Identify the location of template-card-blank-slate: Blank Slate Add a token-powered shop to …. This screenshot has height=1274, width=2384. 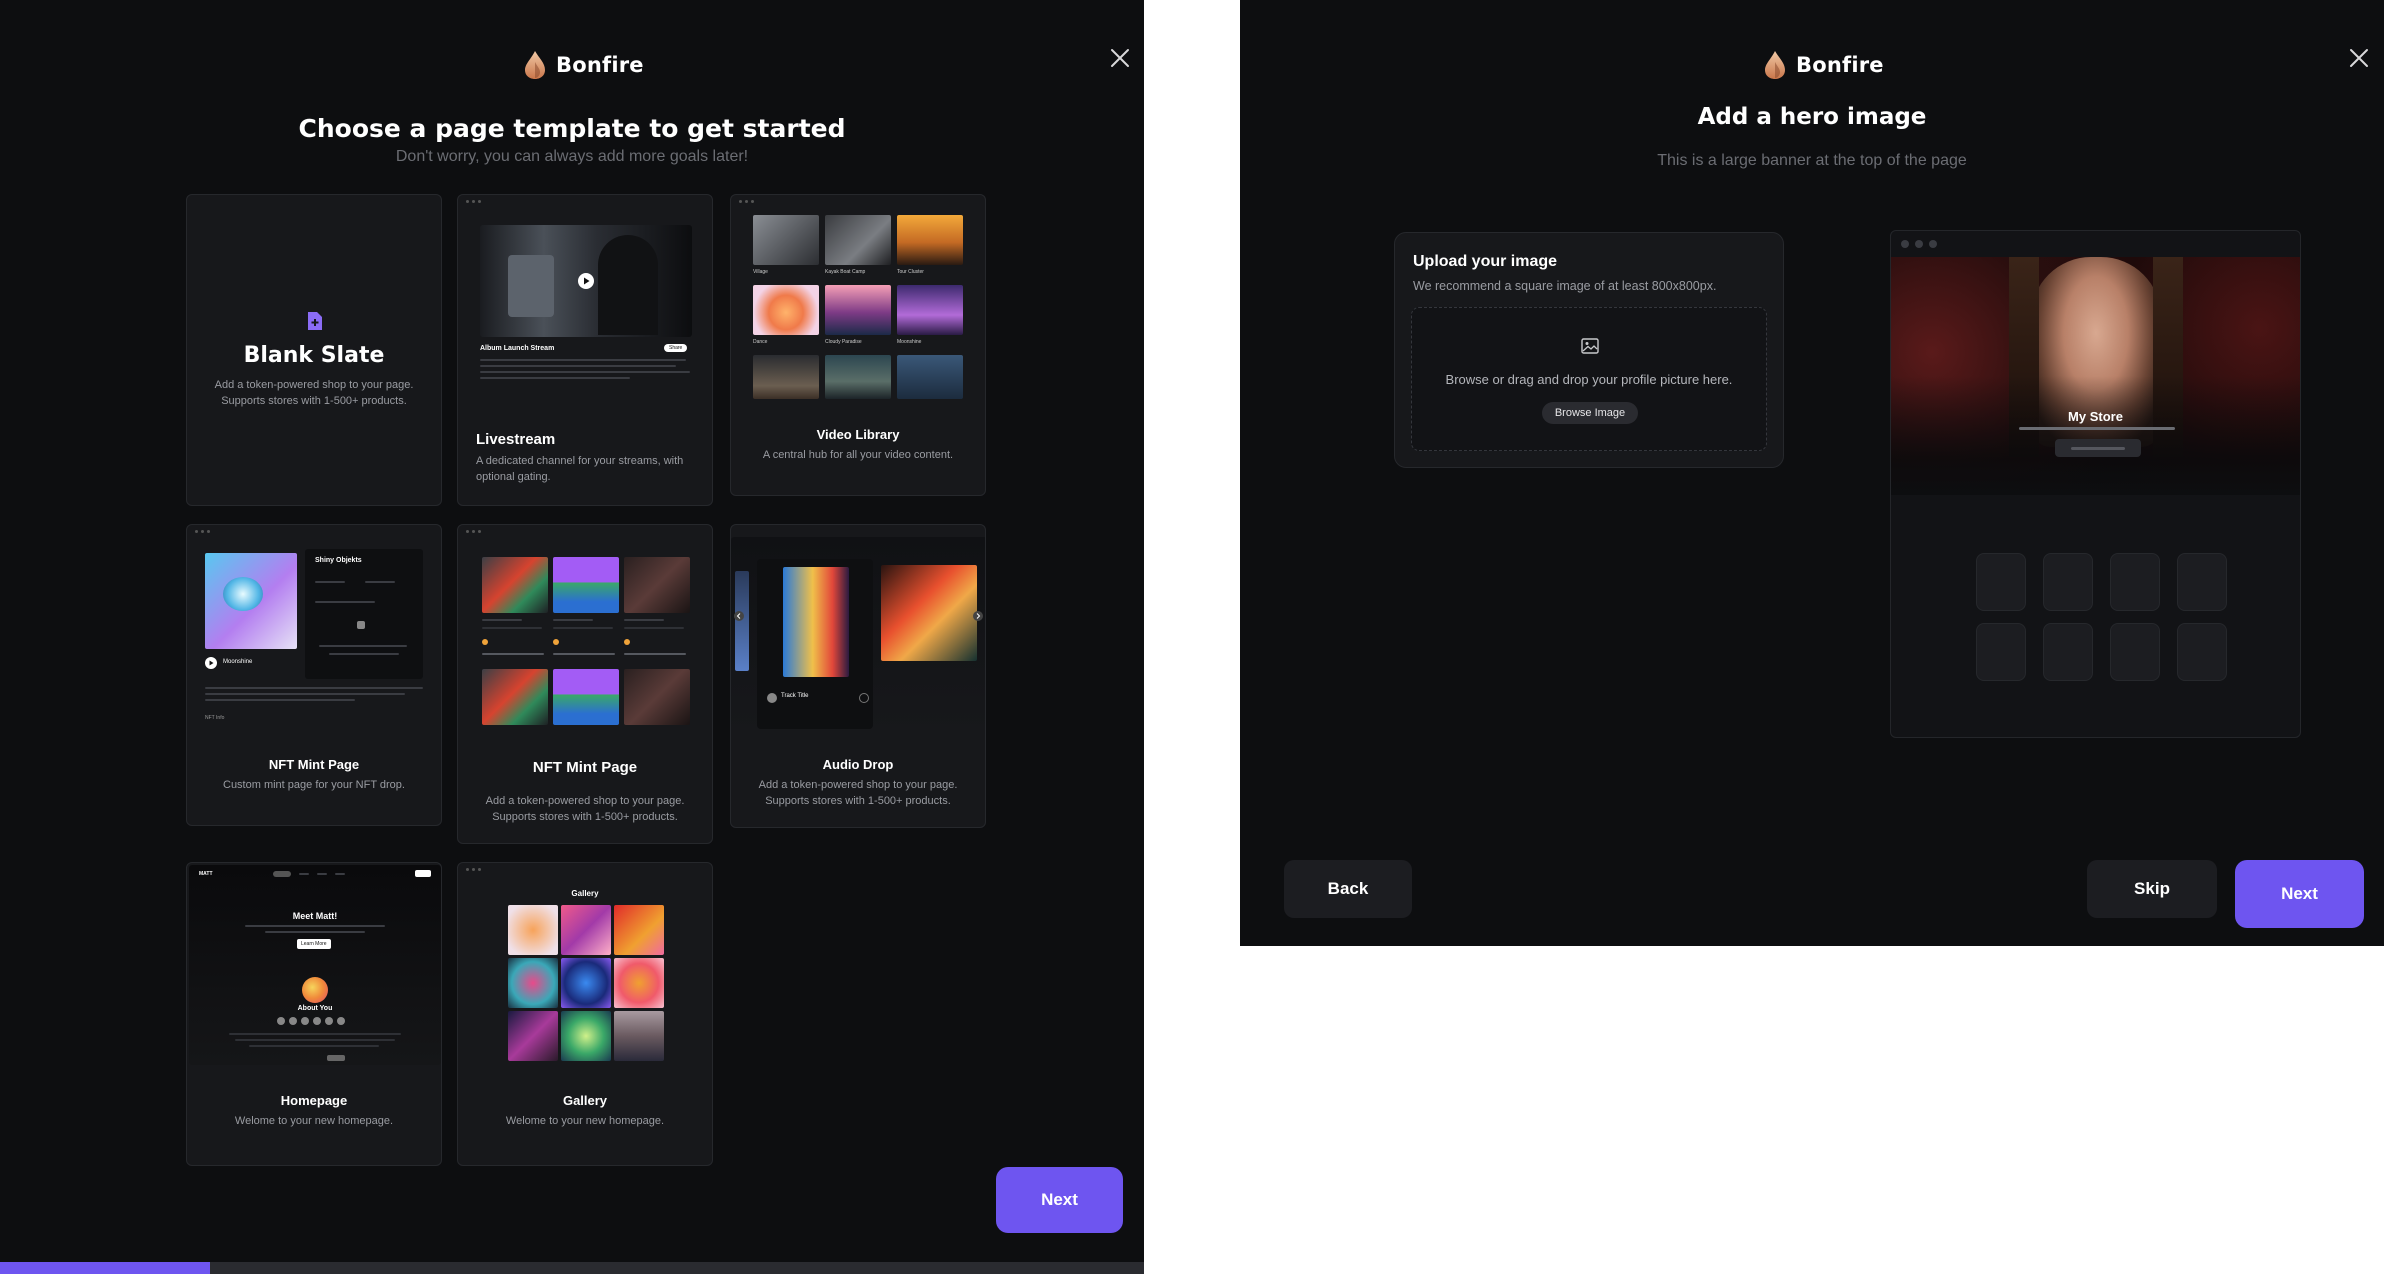
(314, 350).